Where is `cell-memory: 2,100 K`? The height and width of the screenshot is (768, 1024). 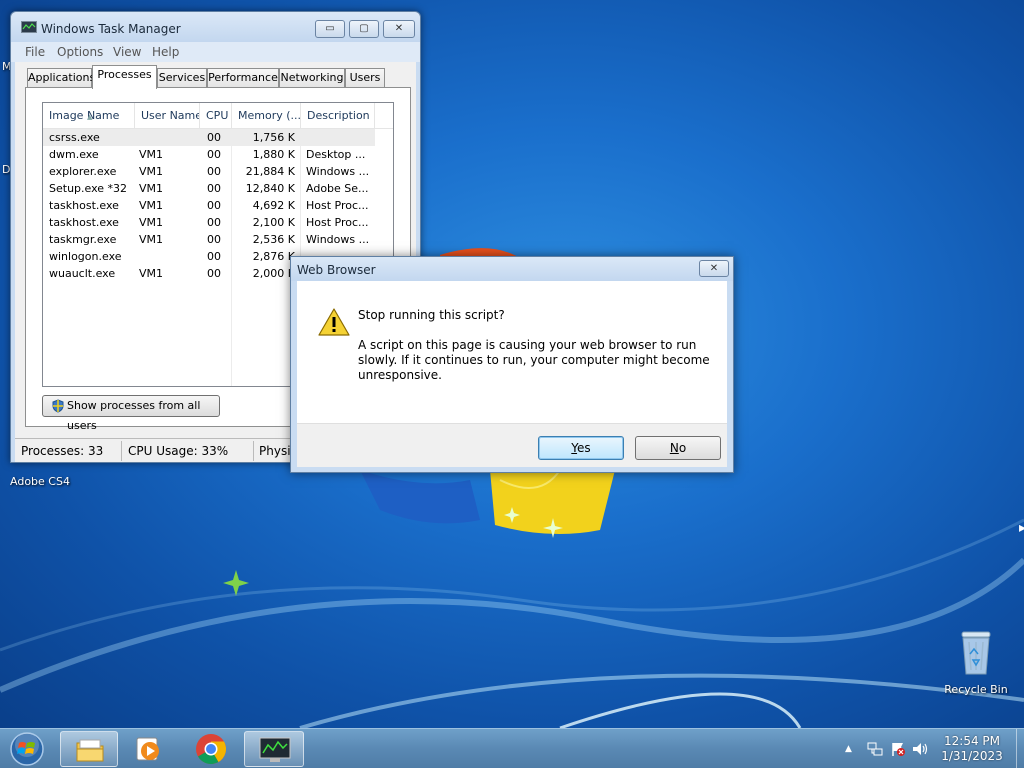
cell-memory: 2,100 K is located at coordinates (273, 222).